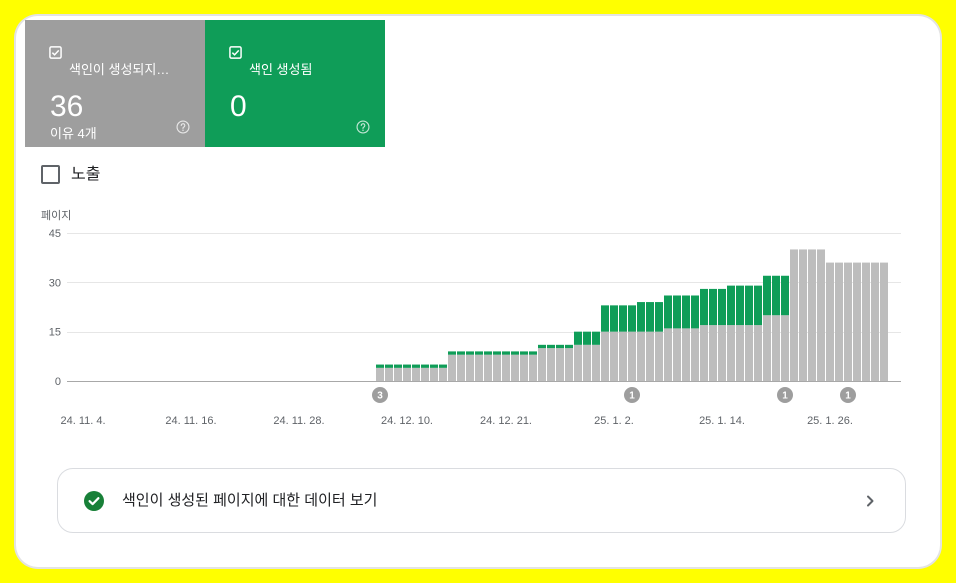  Describe the element at coordinates (281, 69) in the screenshot. I see `tile-label: 색인 생성됨` at that location.